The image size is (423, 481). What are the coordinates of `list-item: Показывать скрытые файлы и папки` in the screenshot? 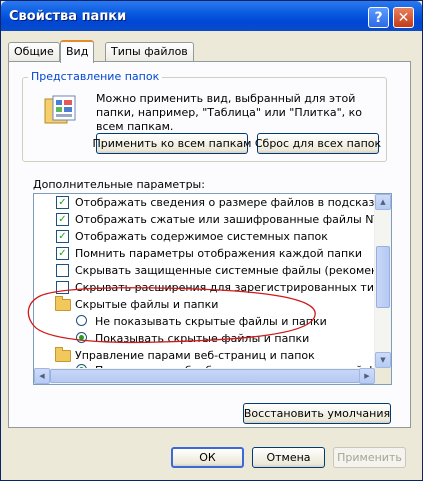 It's located at (204, 338).